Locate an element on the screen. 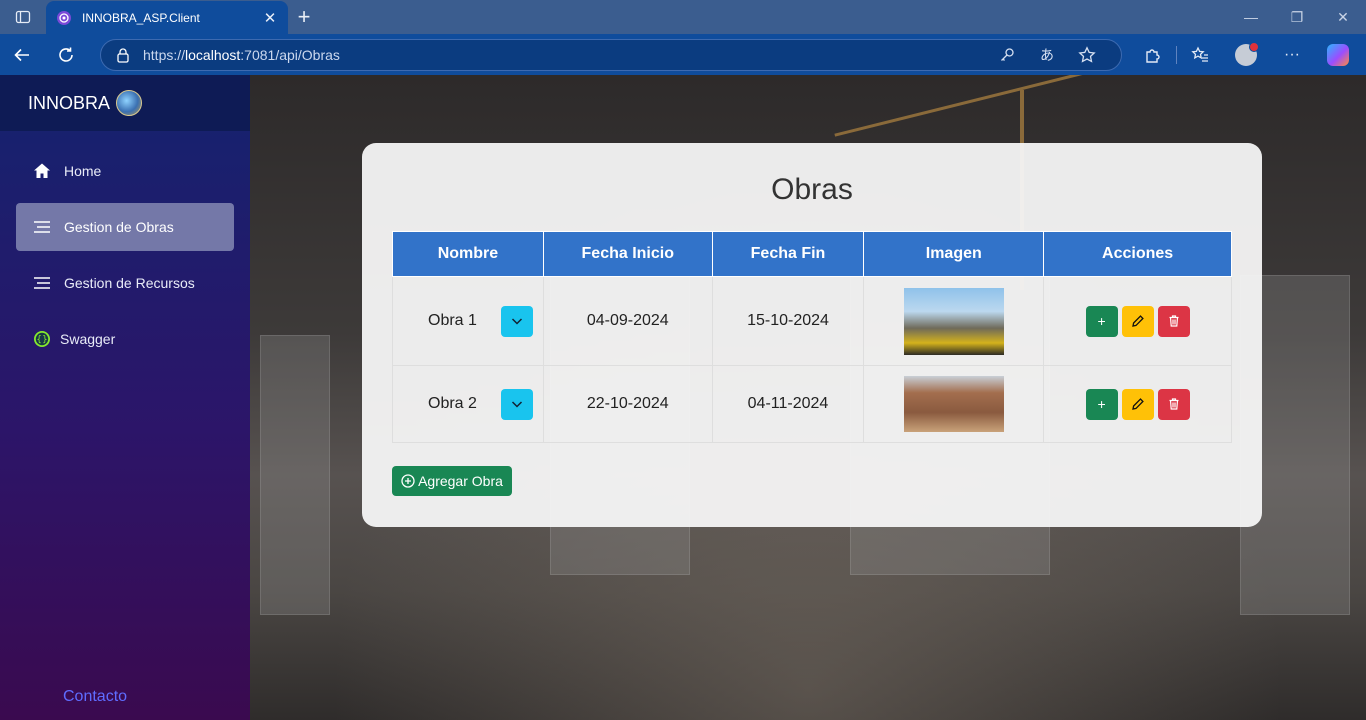 Image resolution: width=1366 pixels, height=720 pixels. column-header-acciones: Acciones is located at coordinates (1137, 254).